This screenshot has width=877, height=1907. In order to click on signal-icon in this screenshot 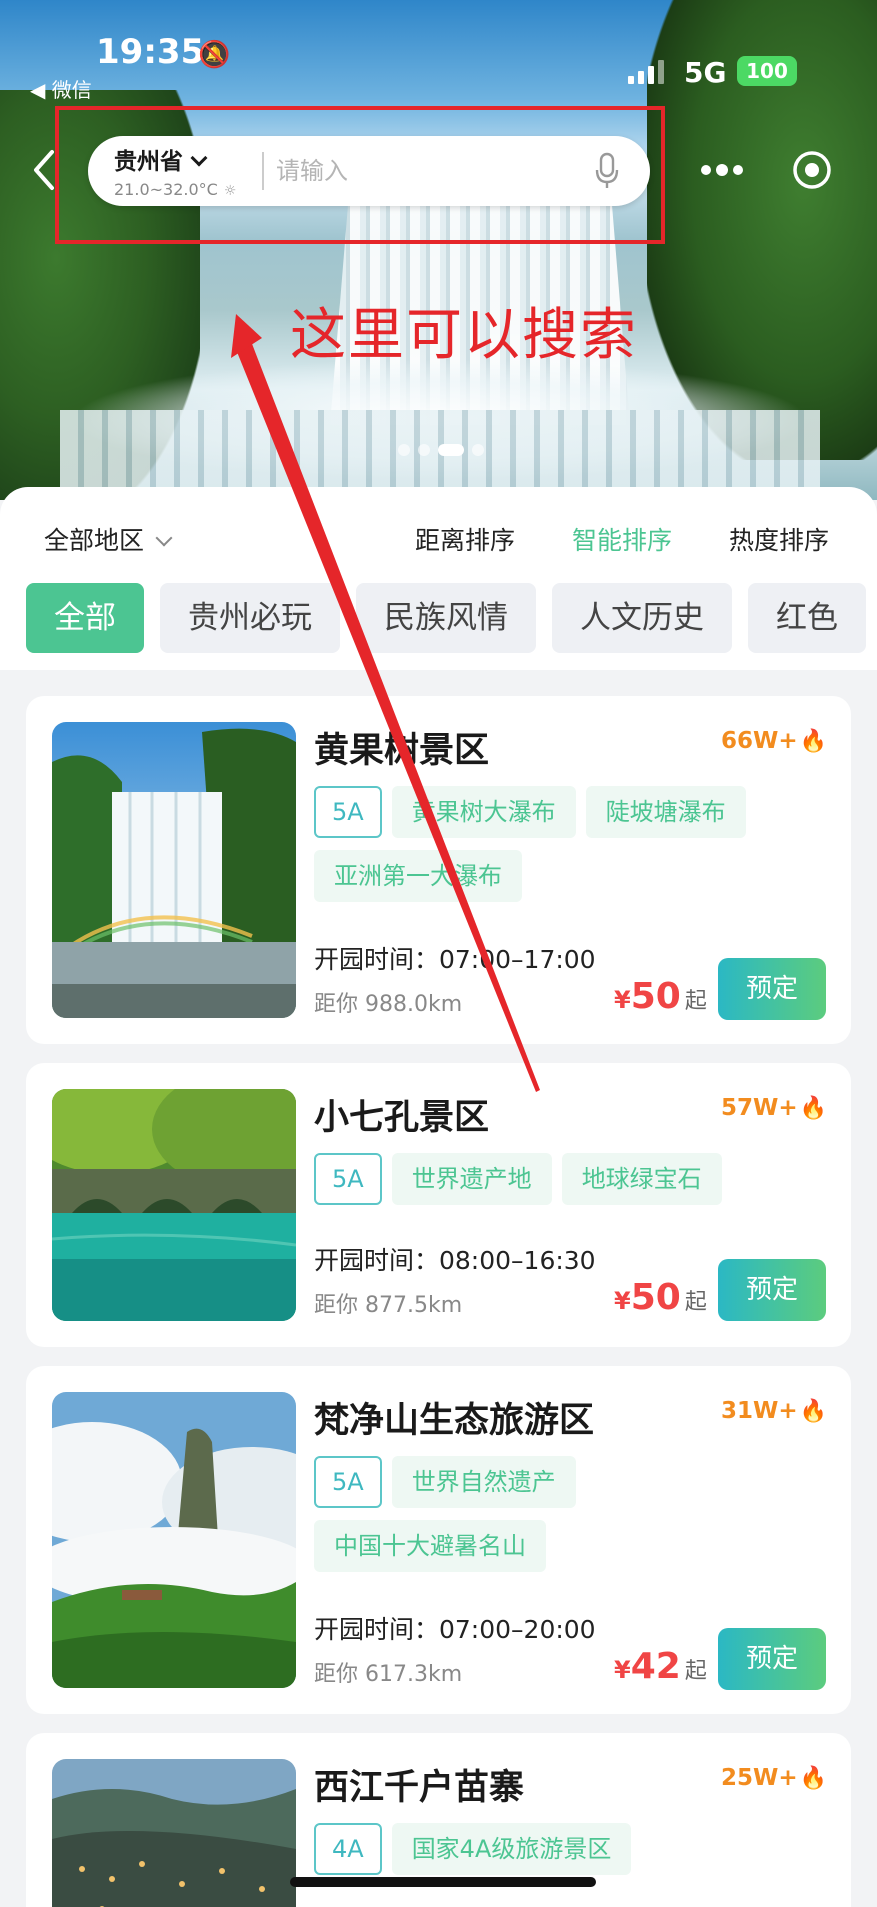, I will do `click(646, 72)`.